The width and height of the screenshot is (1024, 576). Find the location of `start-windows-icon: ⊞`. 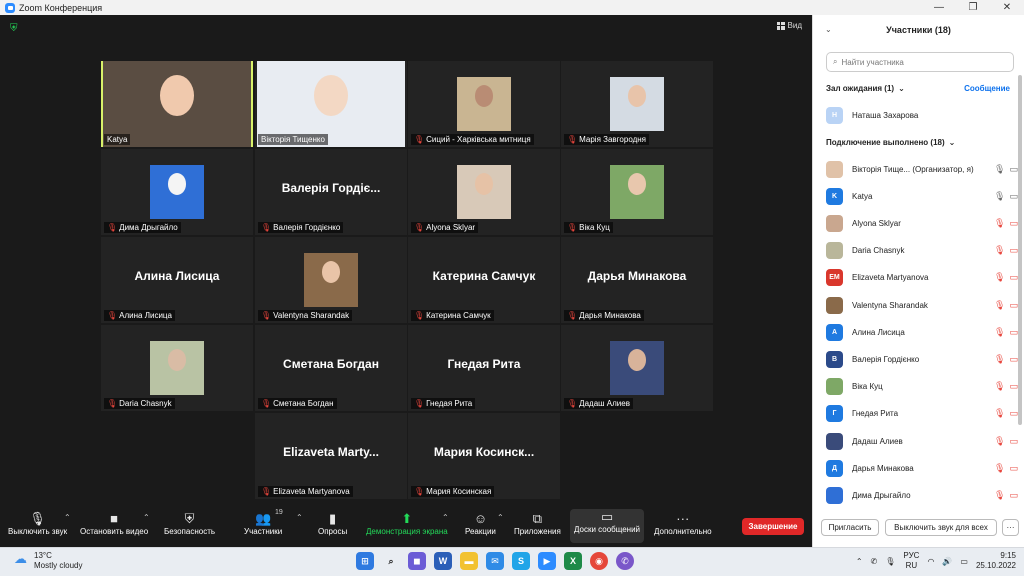

start-windows-icon: ⊞ is located at coordinates (365, 561).